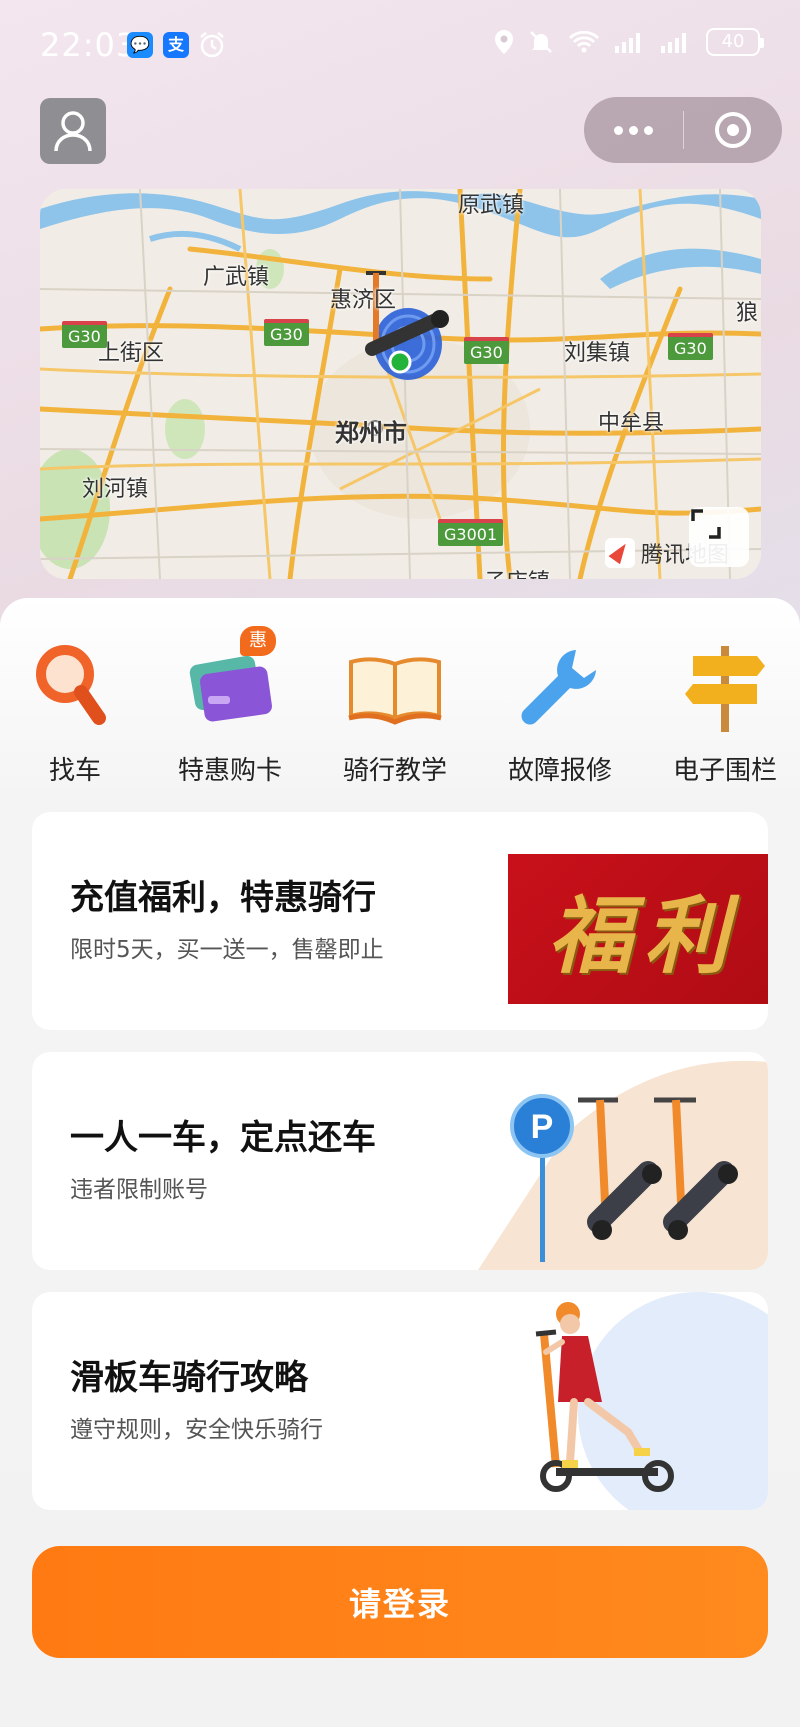 This screenshot has height=1727, width=800. What do you see at coordinates (371, 433) in the screenshot?
I see `map-label: 郑州市` at bounding box center [371, 433].